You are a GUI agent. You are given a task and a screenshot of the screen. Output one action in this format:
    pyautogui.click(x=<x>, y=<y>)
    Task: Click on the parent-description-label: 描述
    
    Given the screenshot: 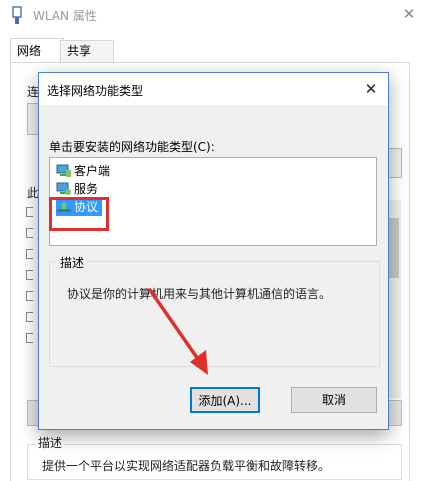 What is the action you would take?
    pyautogui.click(x=50, y=442)
    